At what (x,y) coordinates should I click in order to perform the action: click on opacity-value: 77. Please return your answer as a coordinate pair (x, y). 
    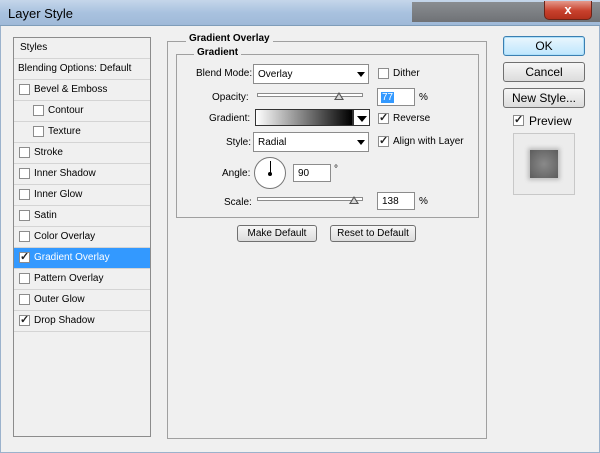
    Looking at the image, I should click on (388, 97).